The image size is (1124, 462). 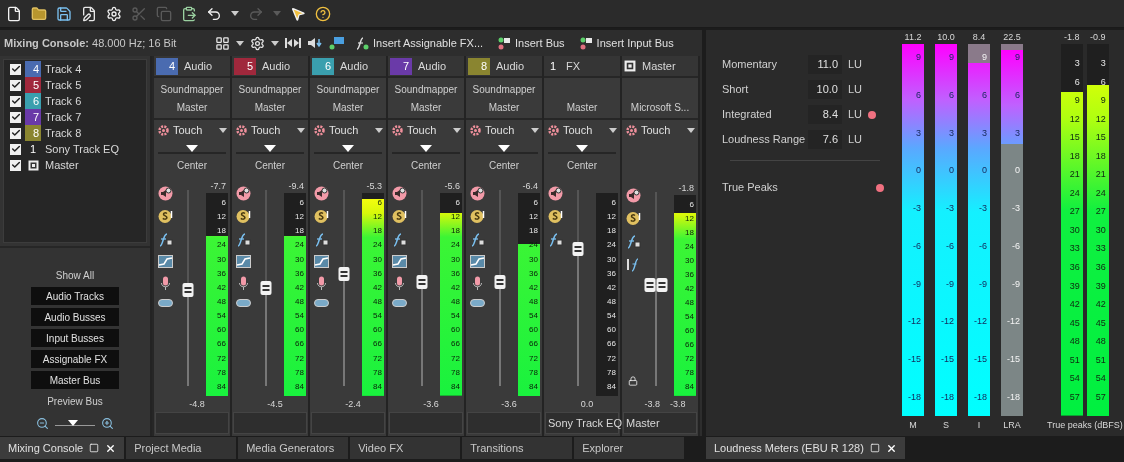 What do you see at coordinates (293, 43) in the screenshot?
I see `inward-arrows-icon` at bounding box center [293, 43].